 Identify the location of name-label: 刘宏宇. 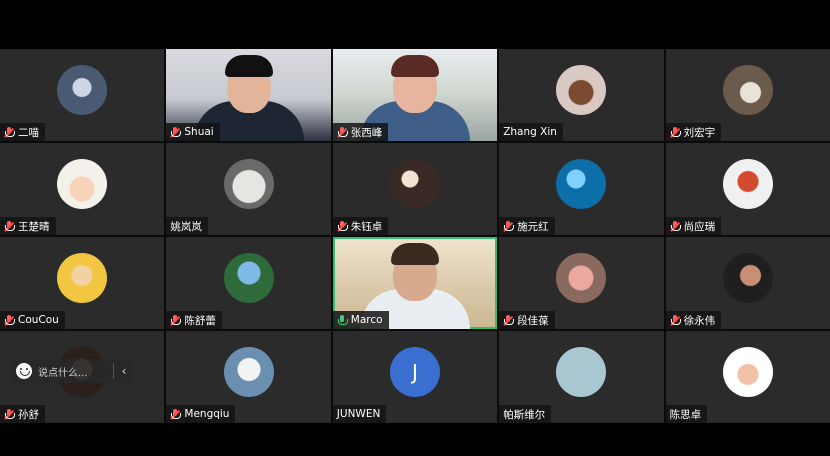
(693, 132).